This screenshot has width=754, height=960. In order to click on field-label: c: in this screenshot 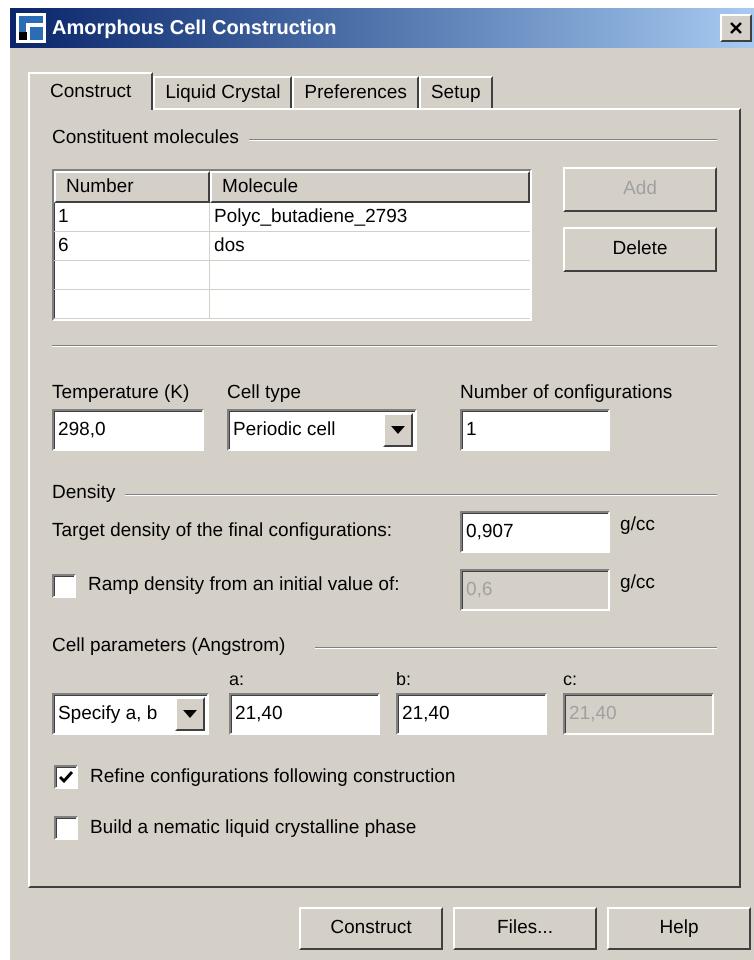, I will do `click(570, 679)`.